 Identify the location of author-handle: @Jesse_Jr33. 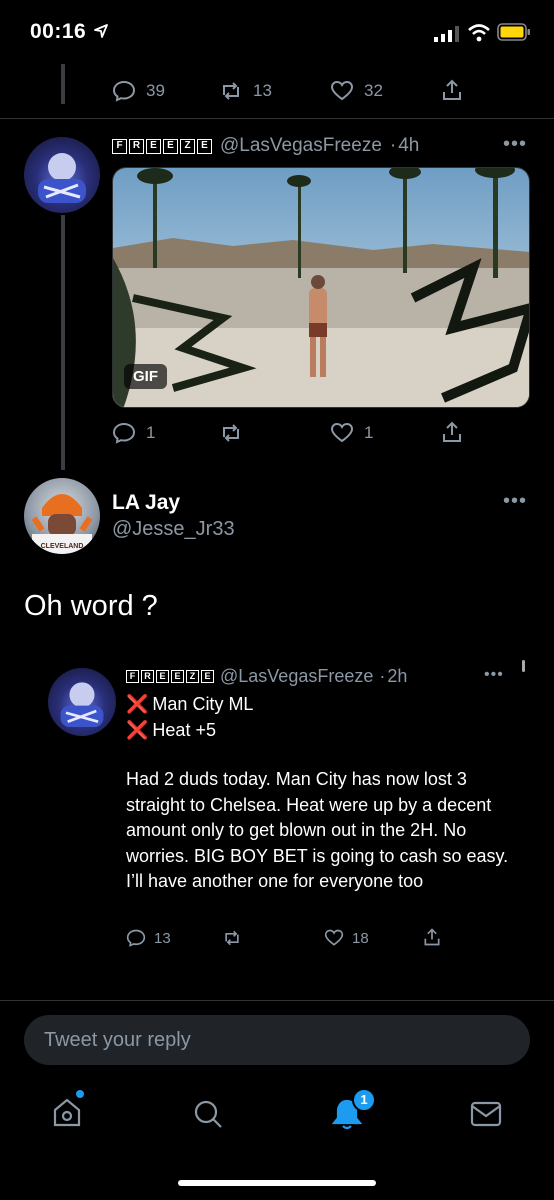
(173, 529).